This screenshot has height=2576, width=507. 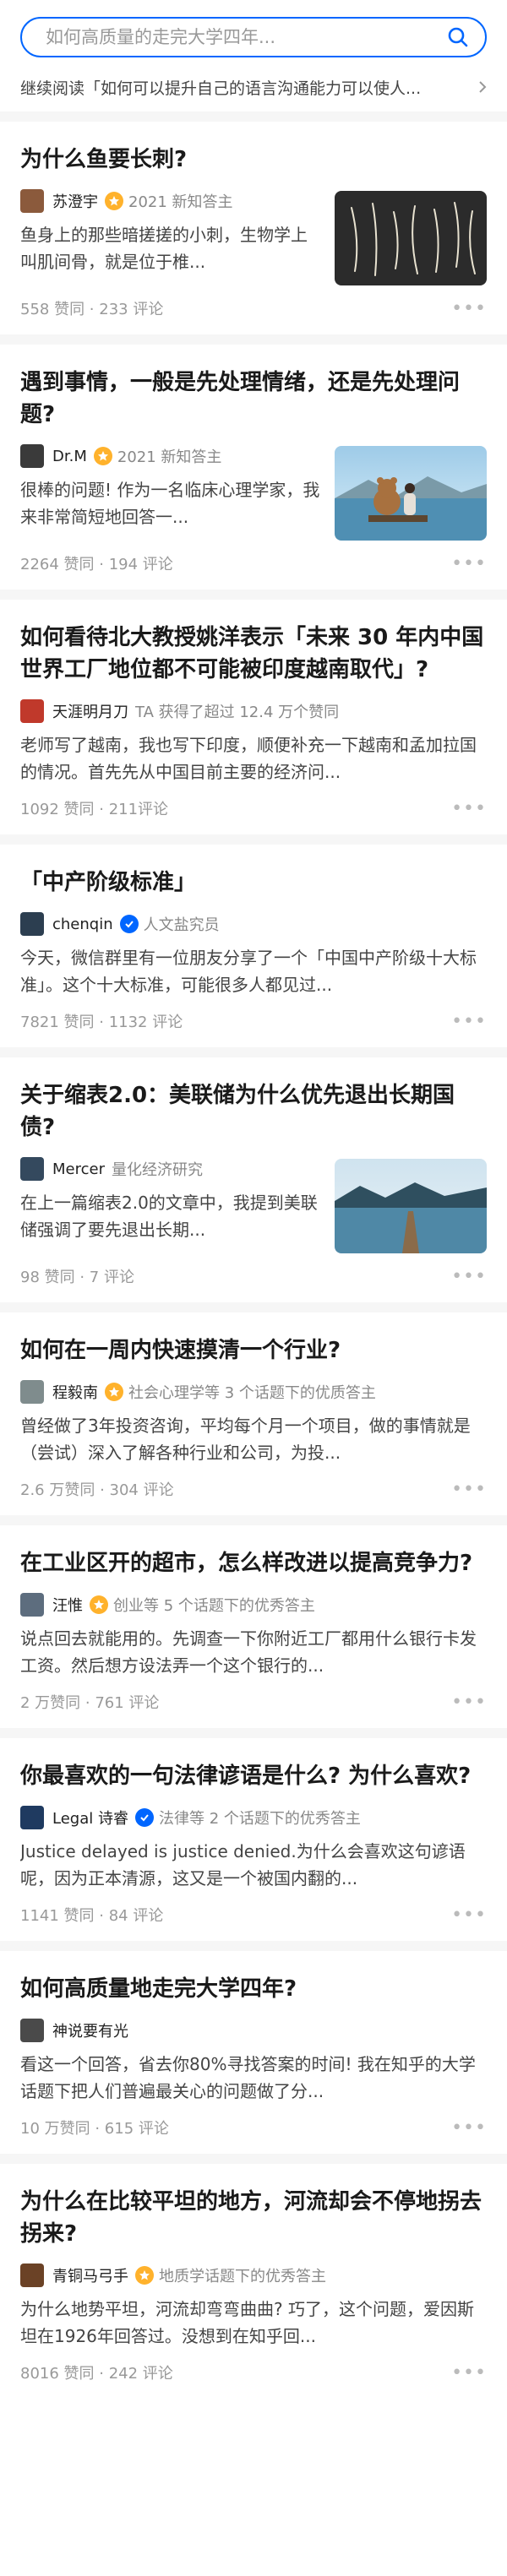 I want to click on question-title: 遇到事情，一般是先处理情绪，还是先处理问题?, so click(x=253, y=399).